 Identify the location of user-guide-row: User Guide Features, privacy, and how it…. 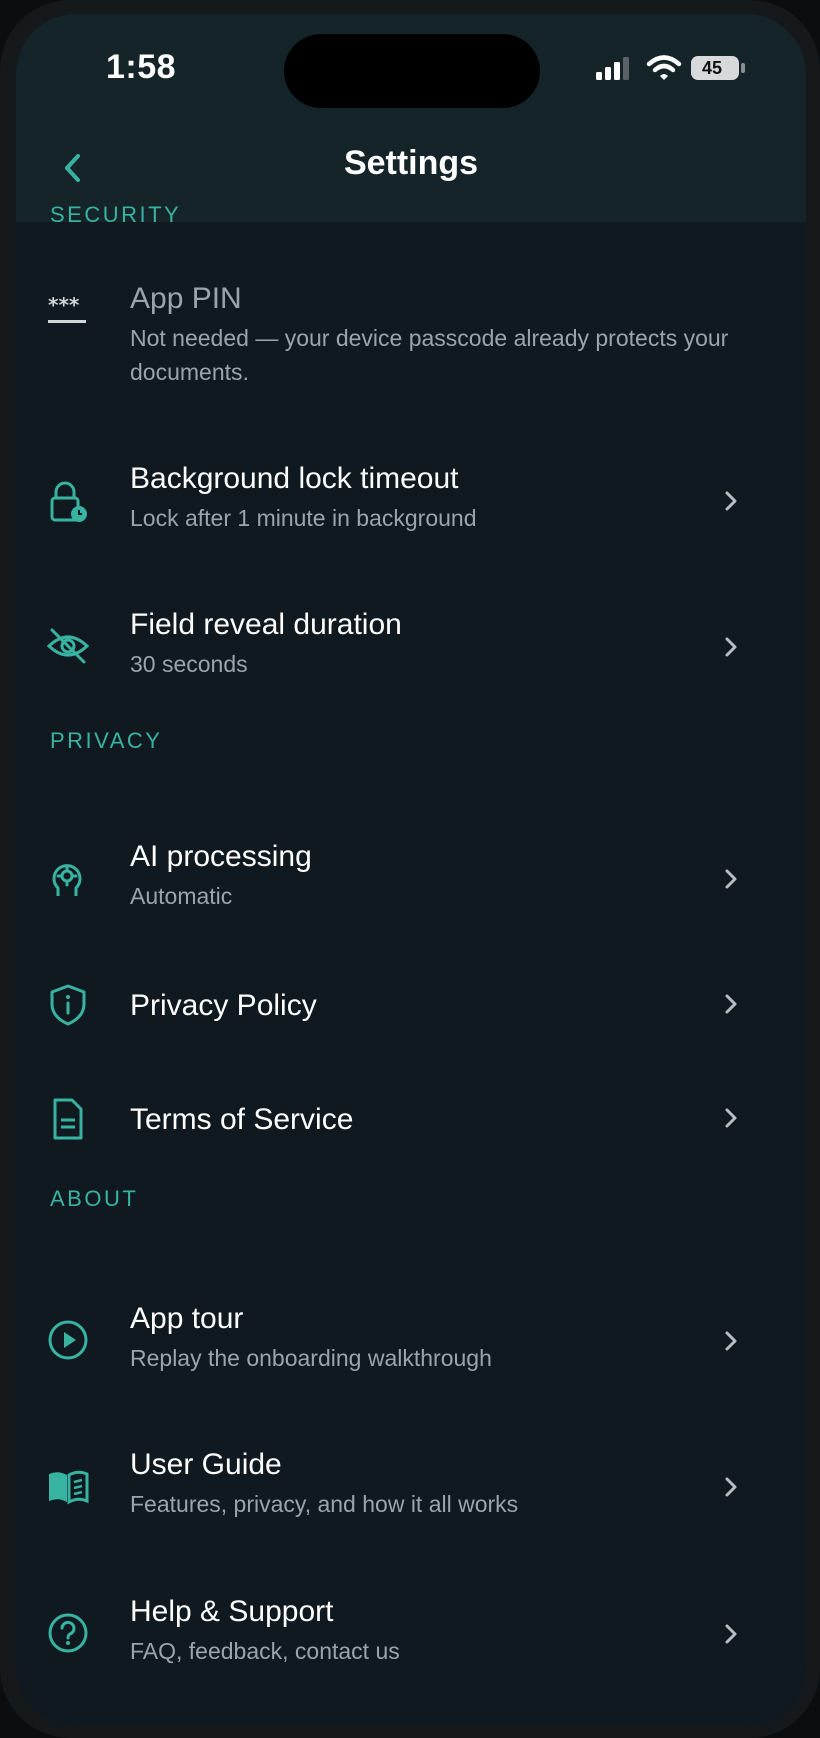
(411, 1480).